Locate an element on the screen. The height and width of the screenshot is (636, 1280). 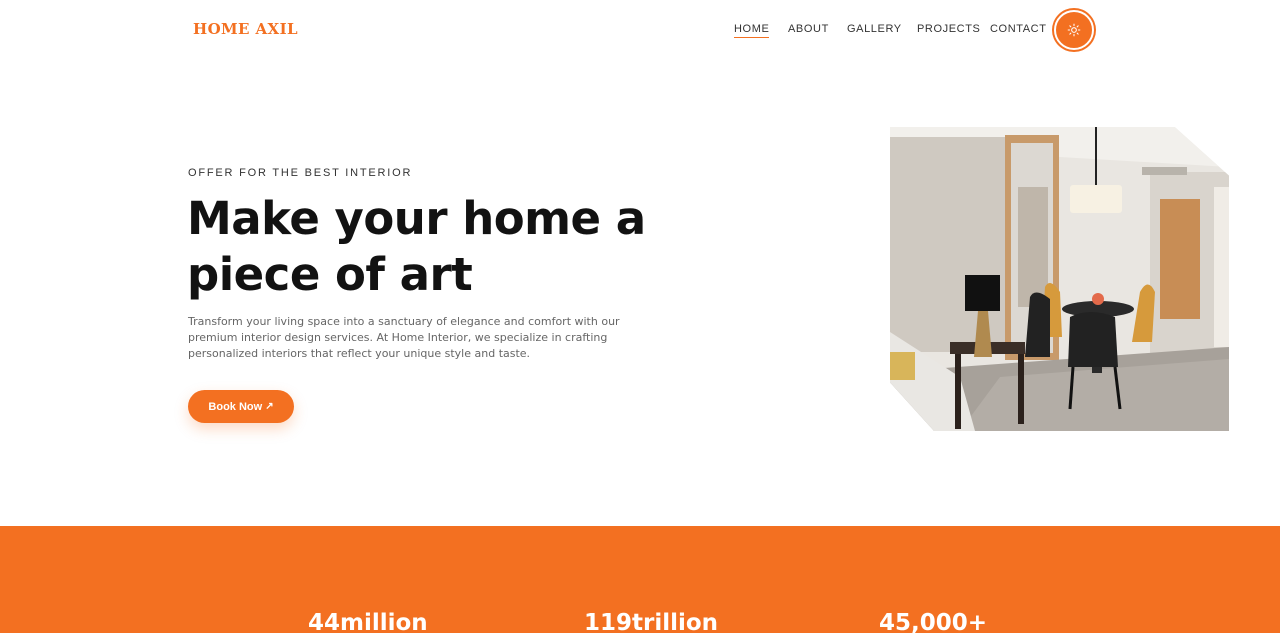
book-now-button: Book Now ↗ is located at coordinates (241, 406).